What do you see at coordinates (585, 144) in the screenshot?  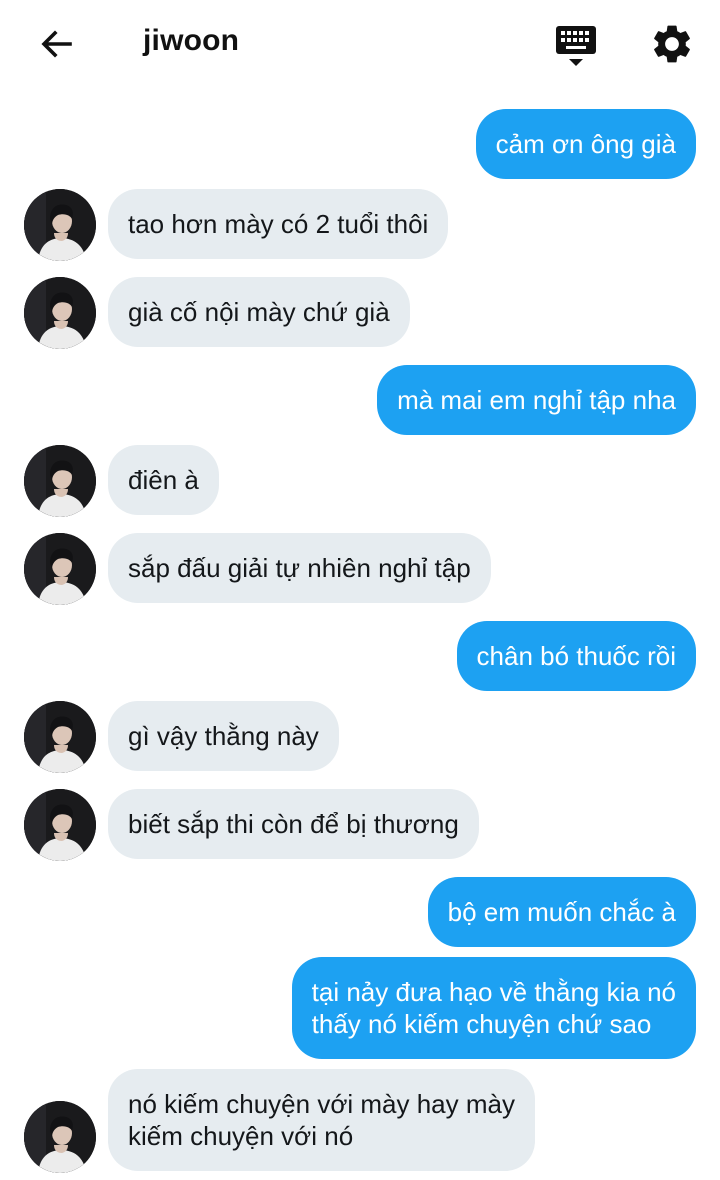 I see `outgoing-message: cảm ơn ông già` at bounding box center [585, 144].